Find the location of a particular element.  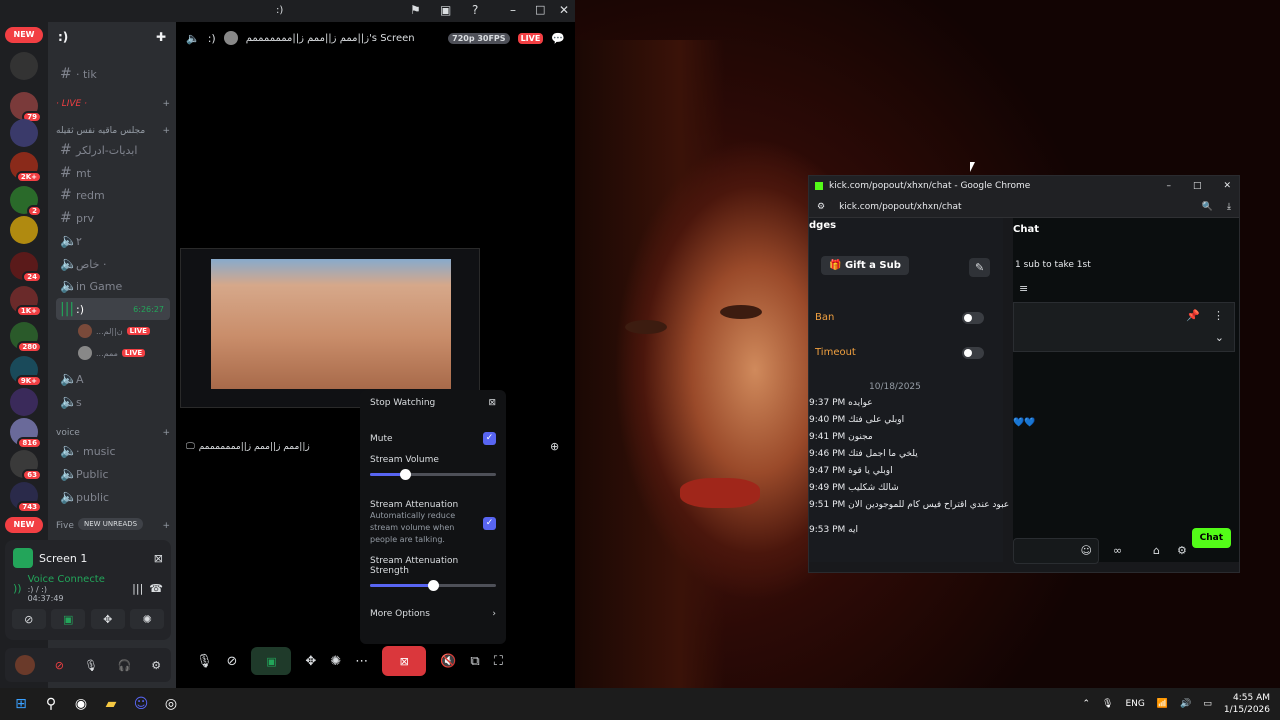

server-icon: 1K+ is located at coordinates (26, 301).